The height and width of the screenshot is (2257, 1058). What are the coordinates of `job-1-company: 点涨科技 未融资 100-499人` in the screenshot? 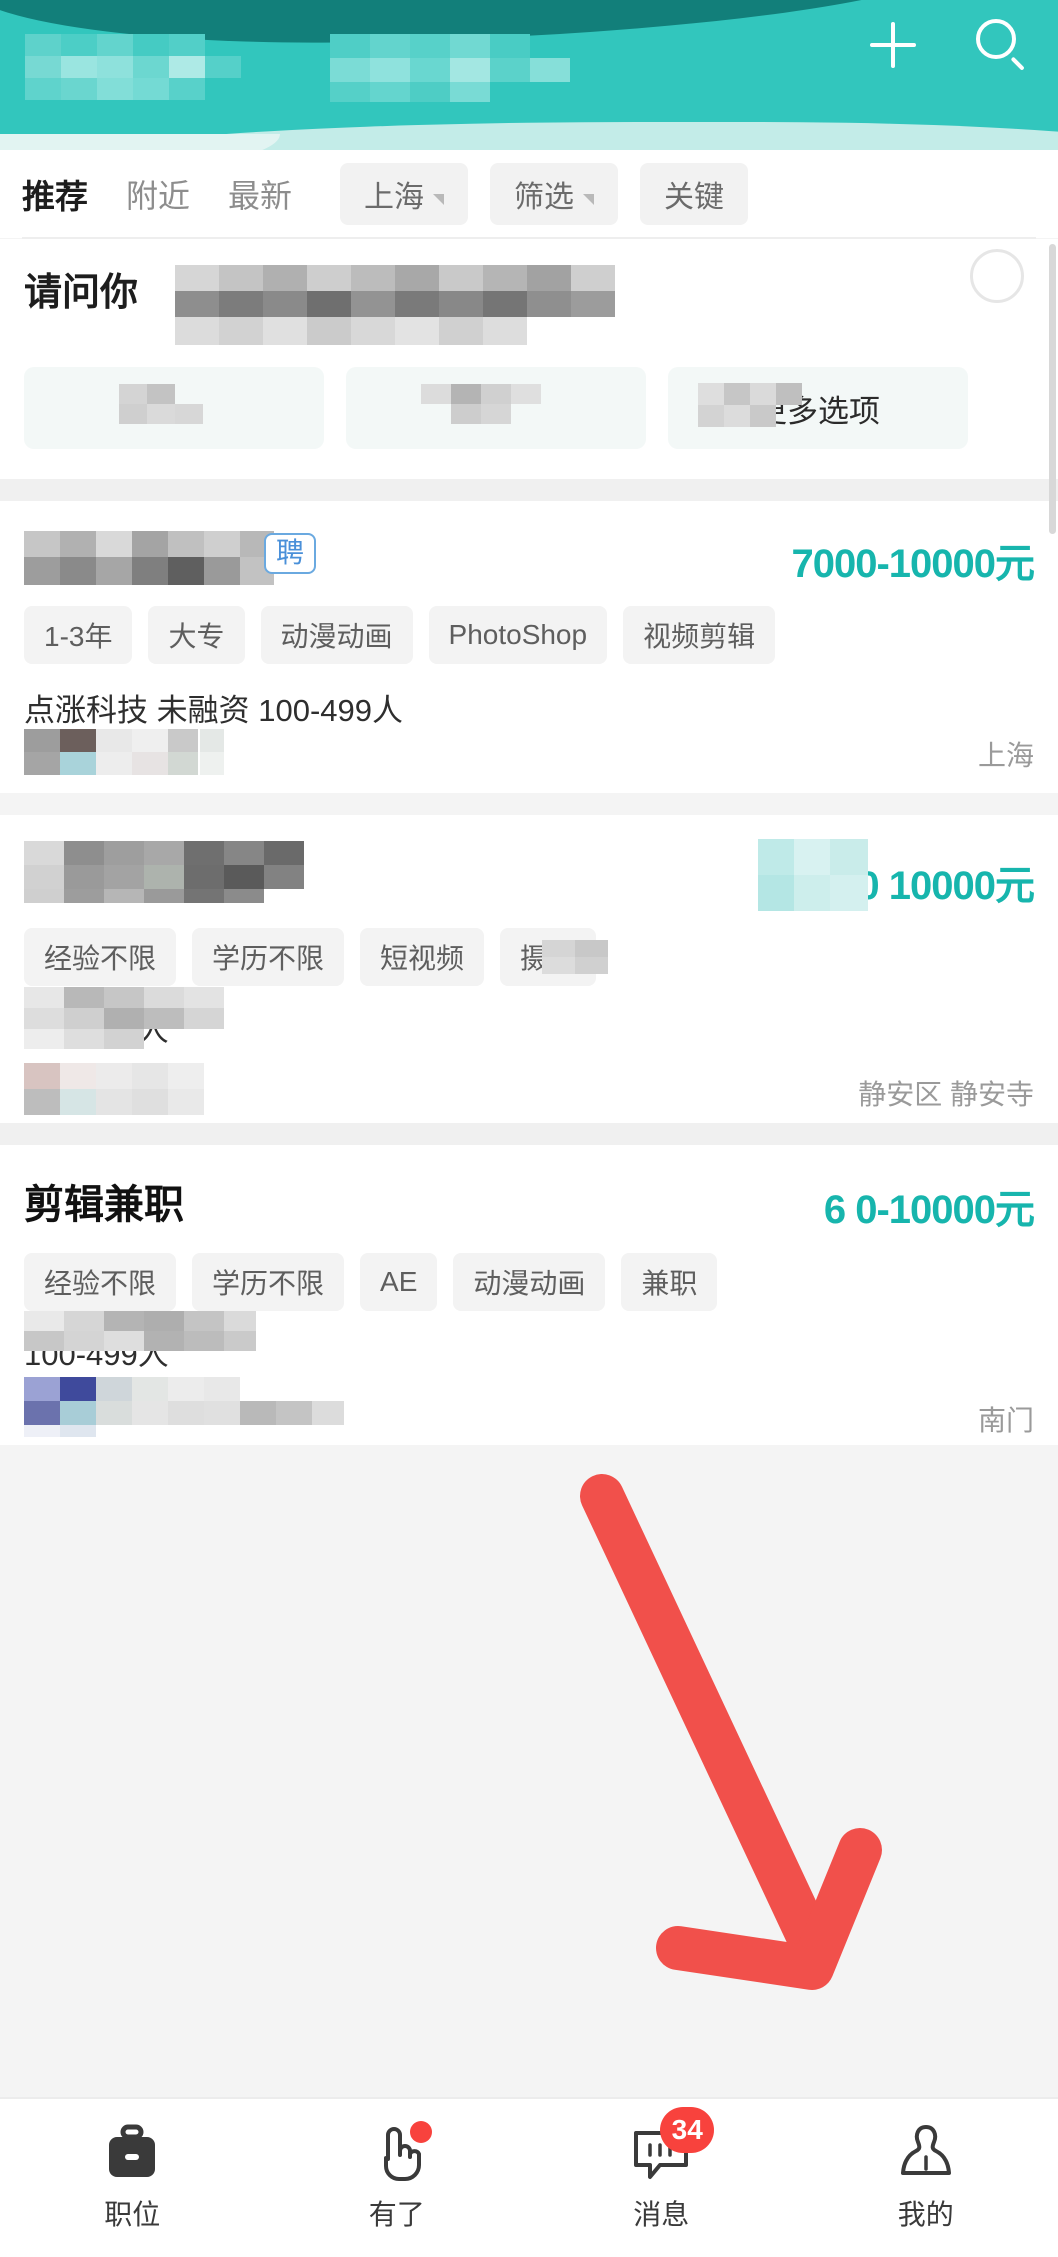 It's located at (213, 710).